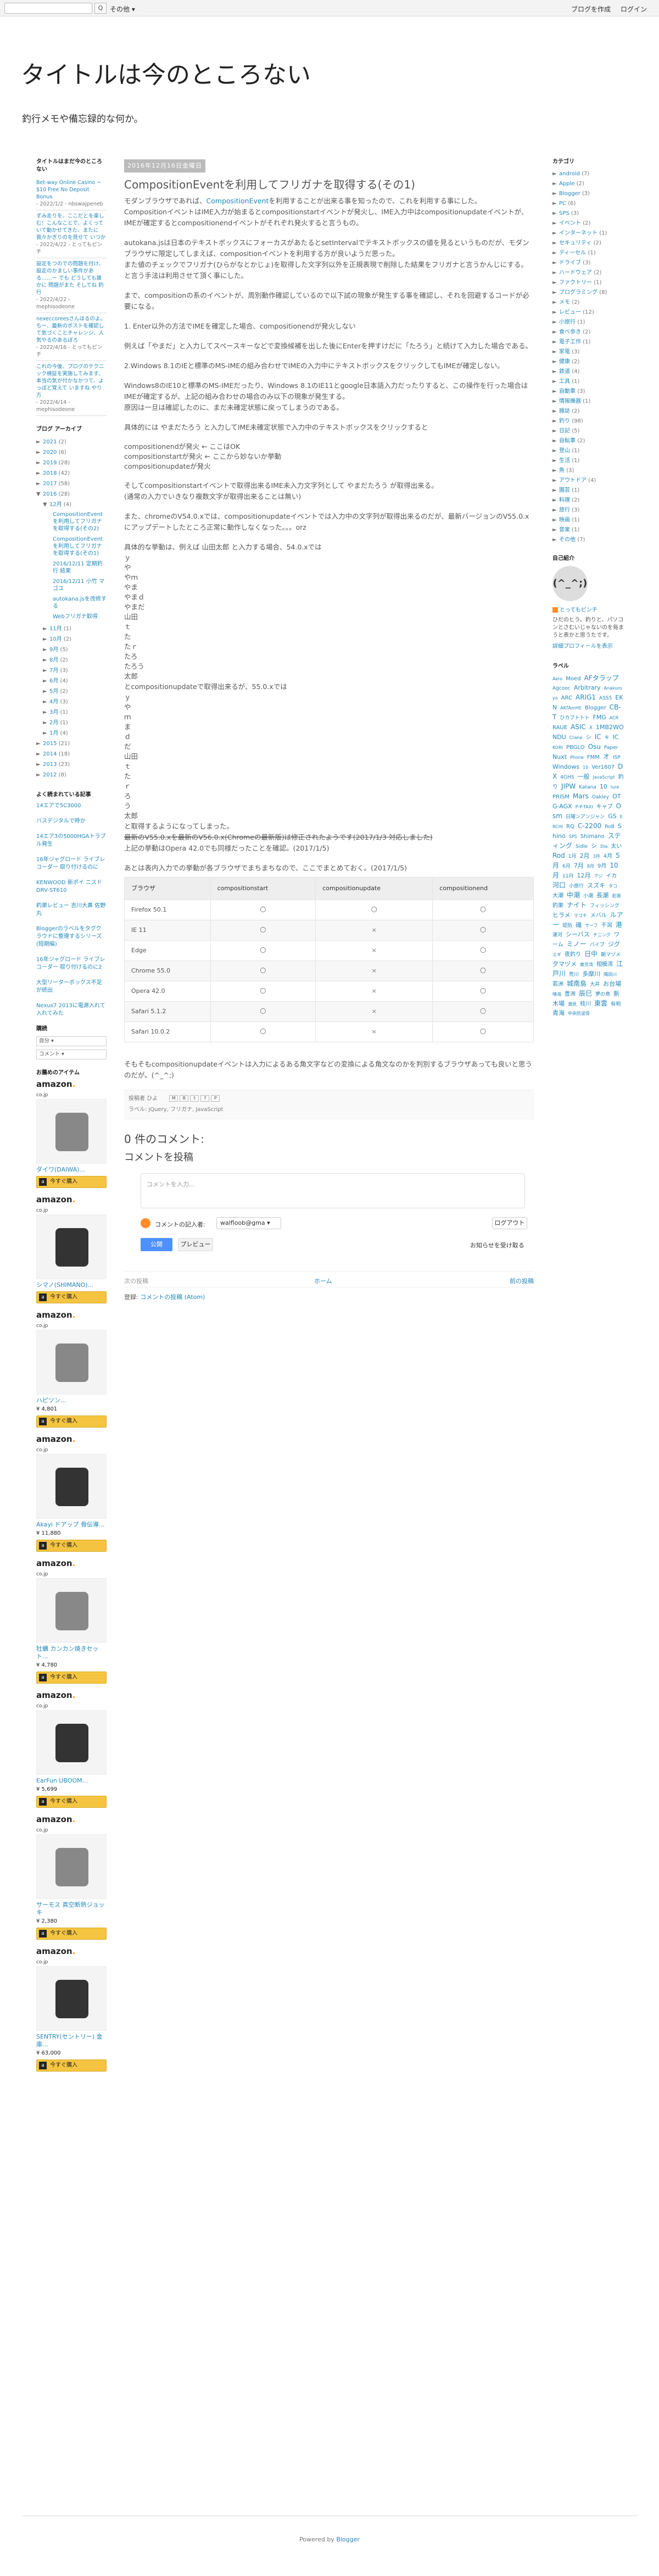 The width and height of the screenshot is (659, 2576). I want to click on share-B-icon: B, so click(185, 1098).